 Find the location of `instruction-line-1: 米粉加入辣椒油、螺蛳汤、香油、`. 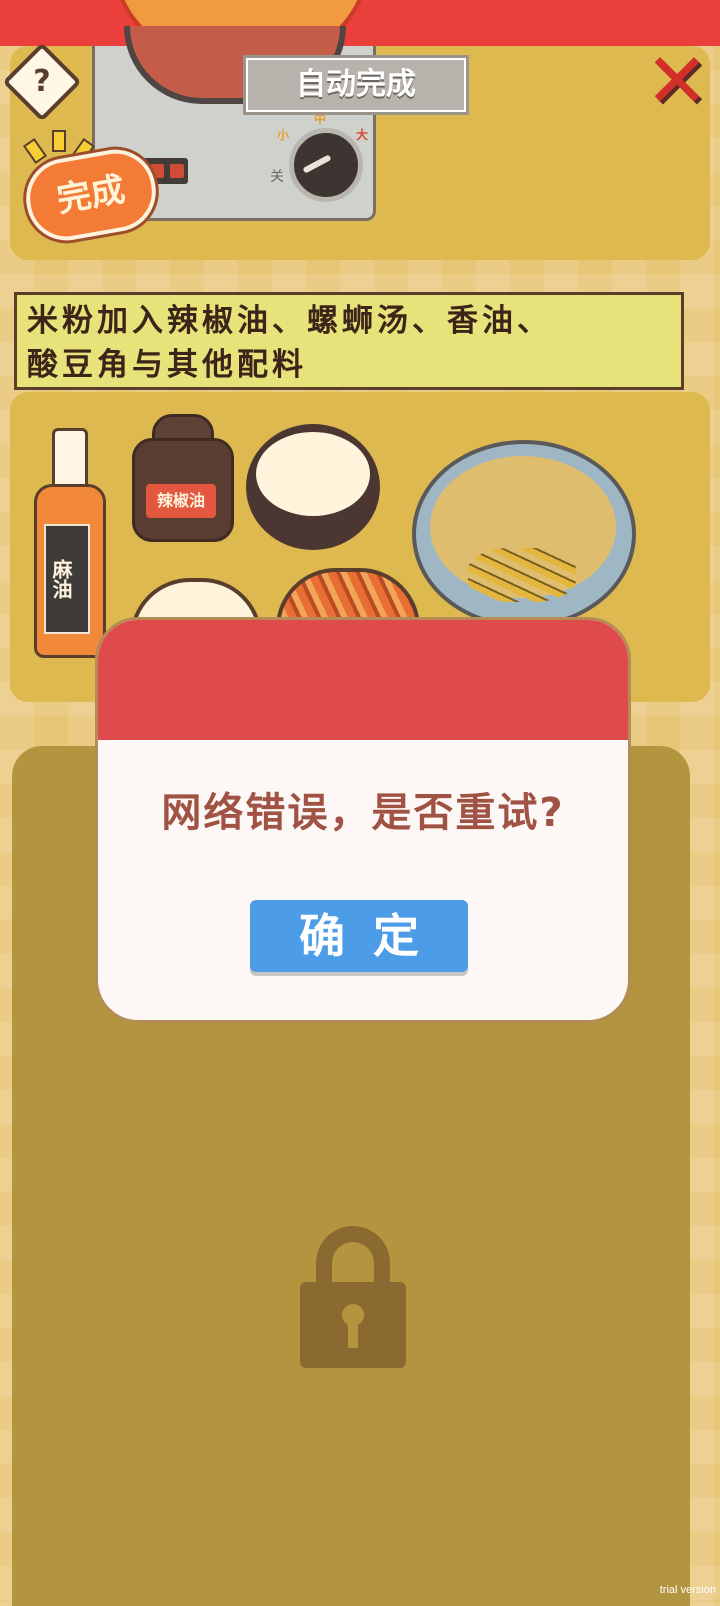

instruction-line-1: 米粉加入辣椒油、螺蛳汤、香油、 is located at coordinates (289, 321).